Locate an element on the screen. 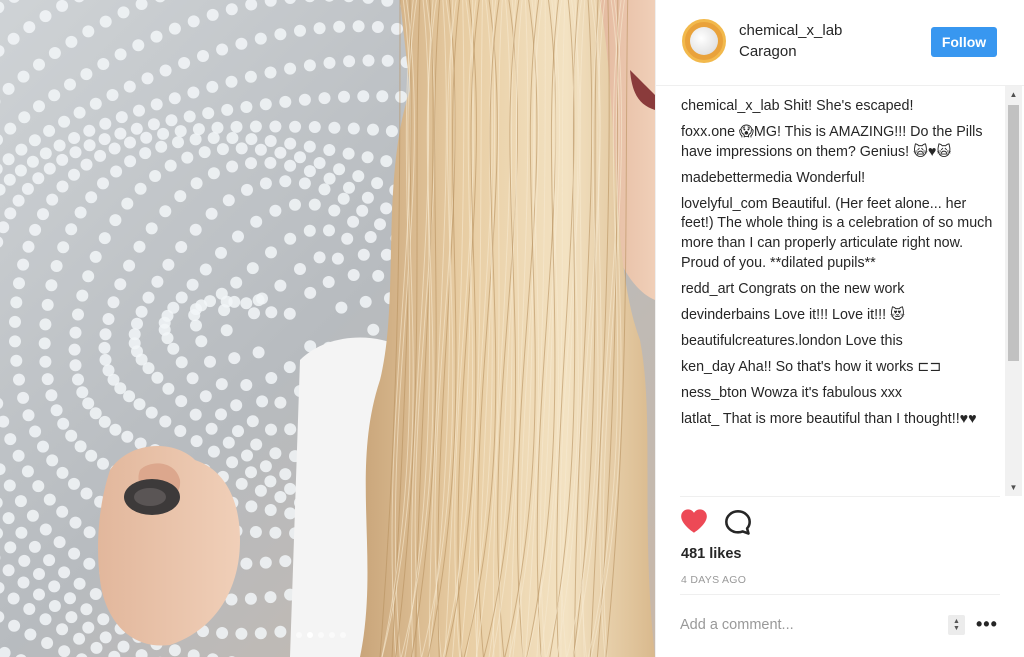  comment-item: devinderbains Love it!!! Love it!!! 😻 is located at coordinates (840, 316).